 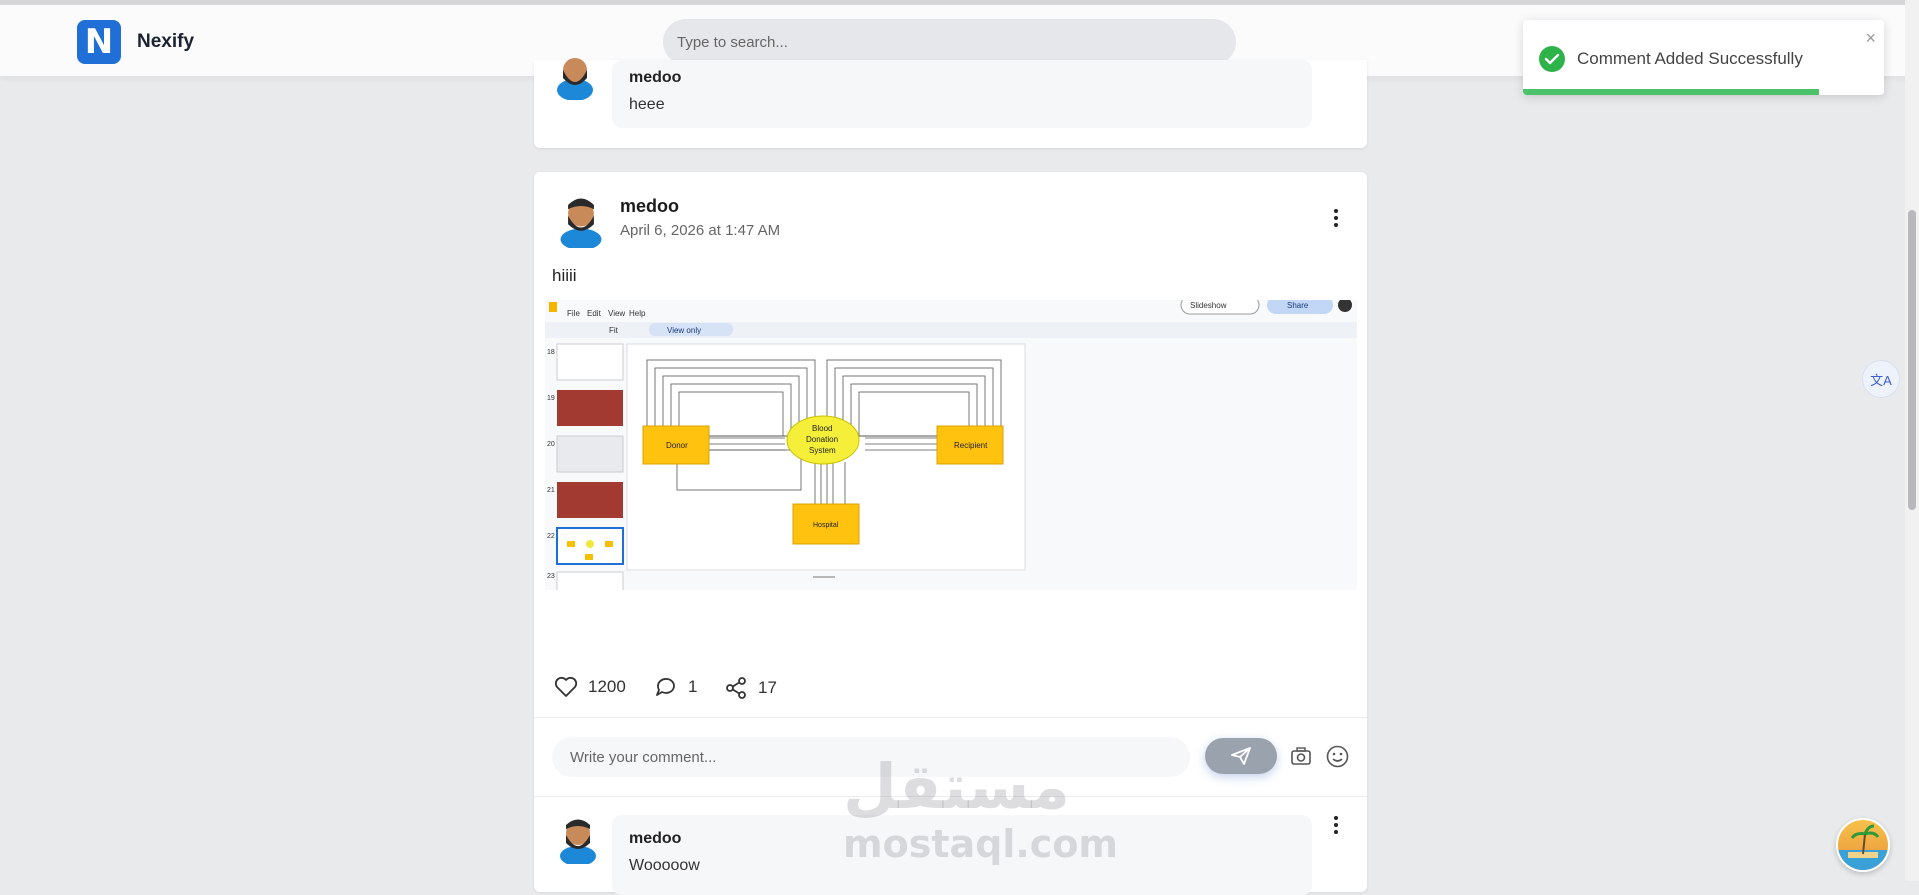 I want to click on emoji-icon, so click(x=1337, y=756).